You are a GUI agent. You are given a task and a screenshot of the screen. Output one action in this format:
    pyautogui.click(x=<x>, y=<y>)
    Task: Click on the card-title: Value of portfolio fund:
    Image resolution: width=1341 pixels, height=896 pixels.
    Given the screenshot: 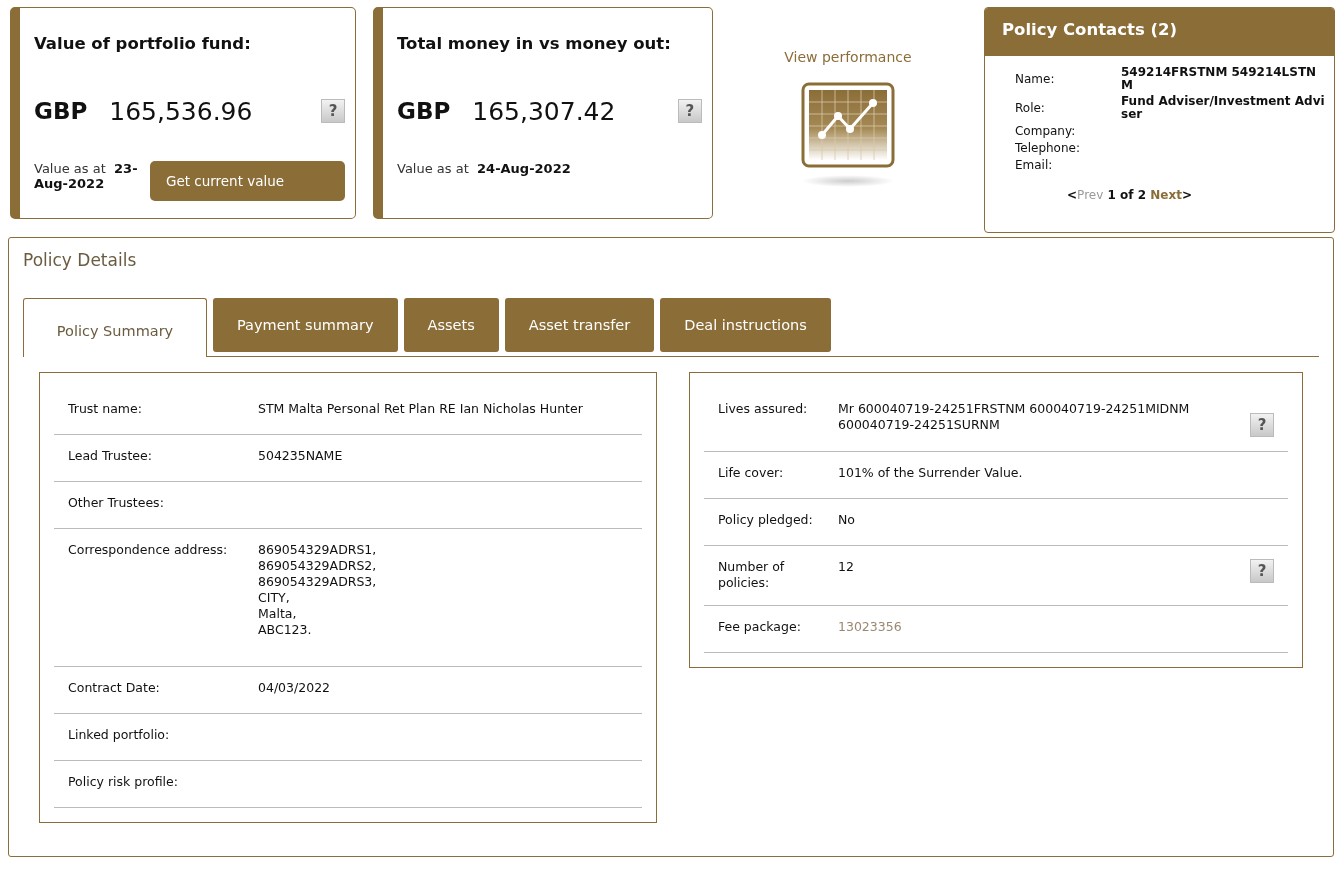 What is the action you would take?
    pyautogui.click(x=143, y=43)
    